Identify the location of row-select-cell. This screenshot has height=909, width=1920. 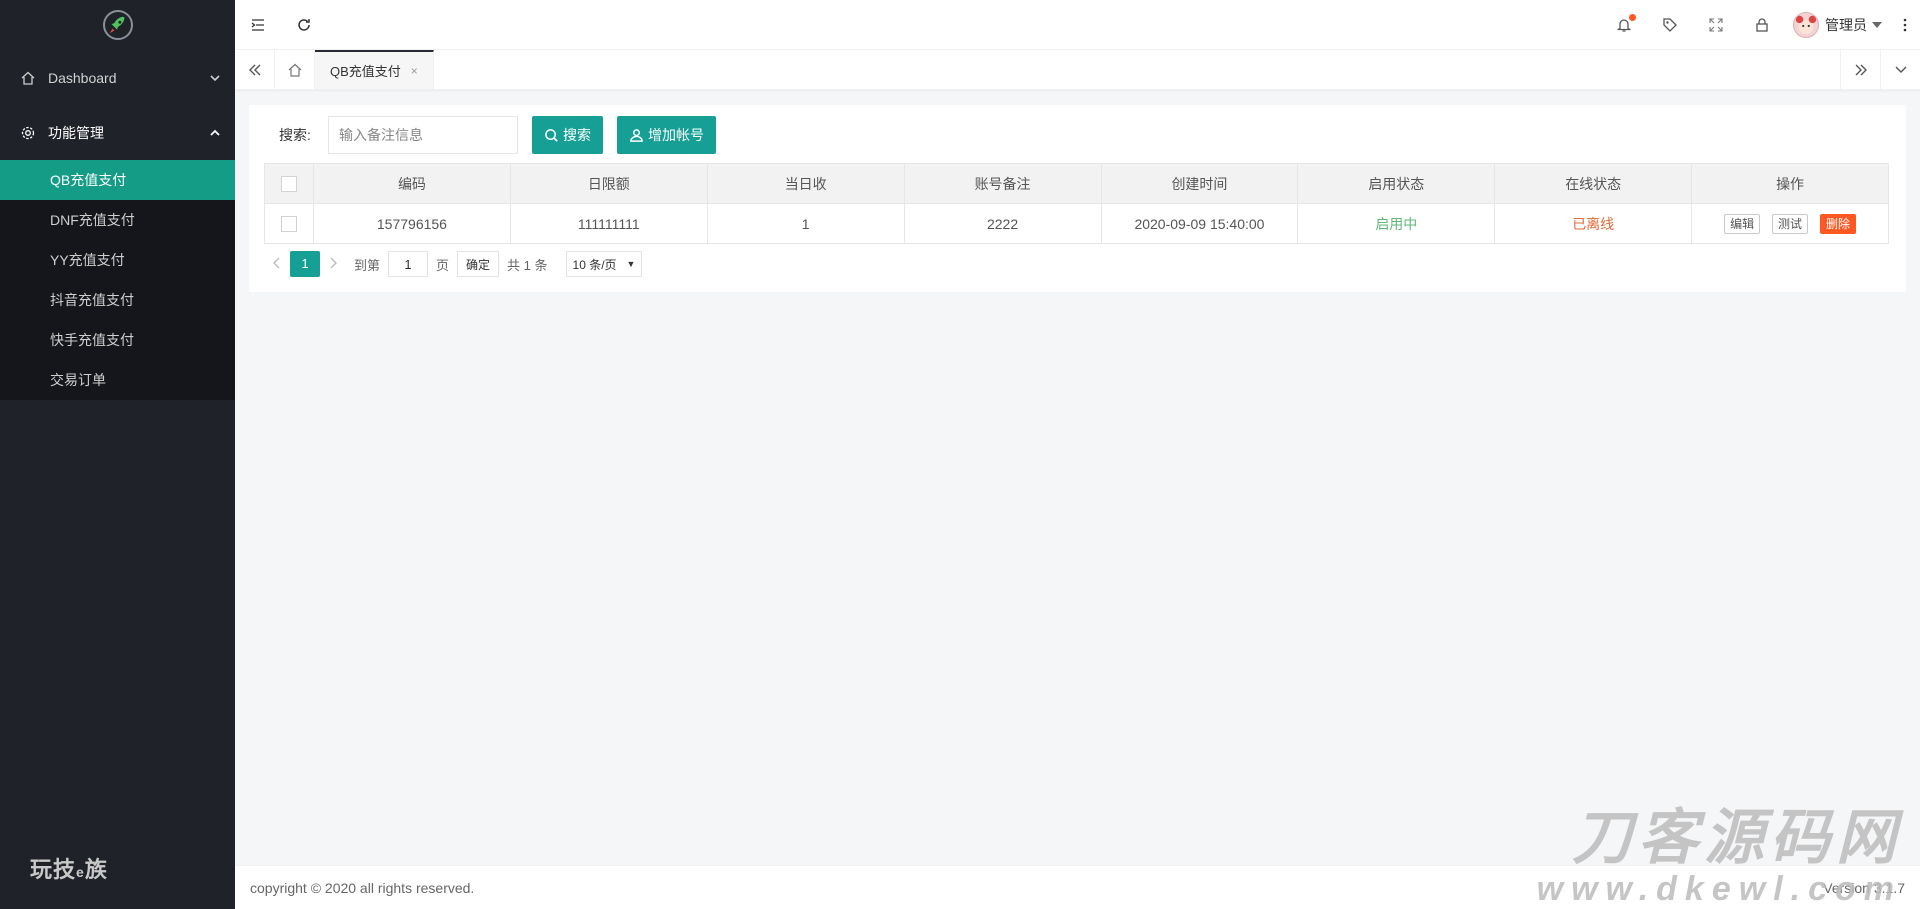
(289, 223).